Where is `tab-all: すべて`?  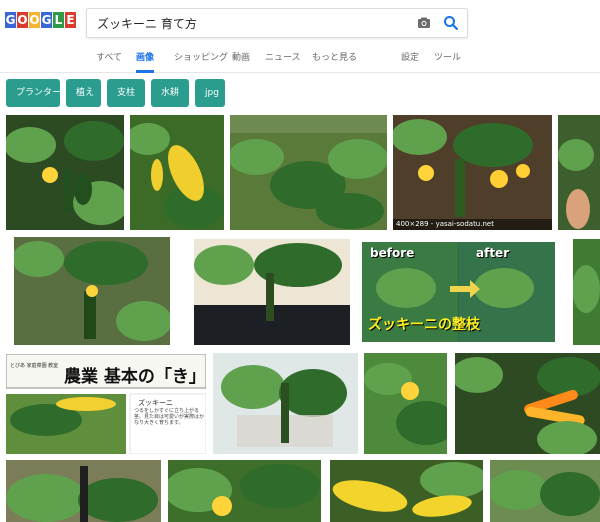
tab-all: すべて is located at coordinates (109, 60).